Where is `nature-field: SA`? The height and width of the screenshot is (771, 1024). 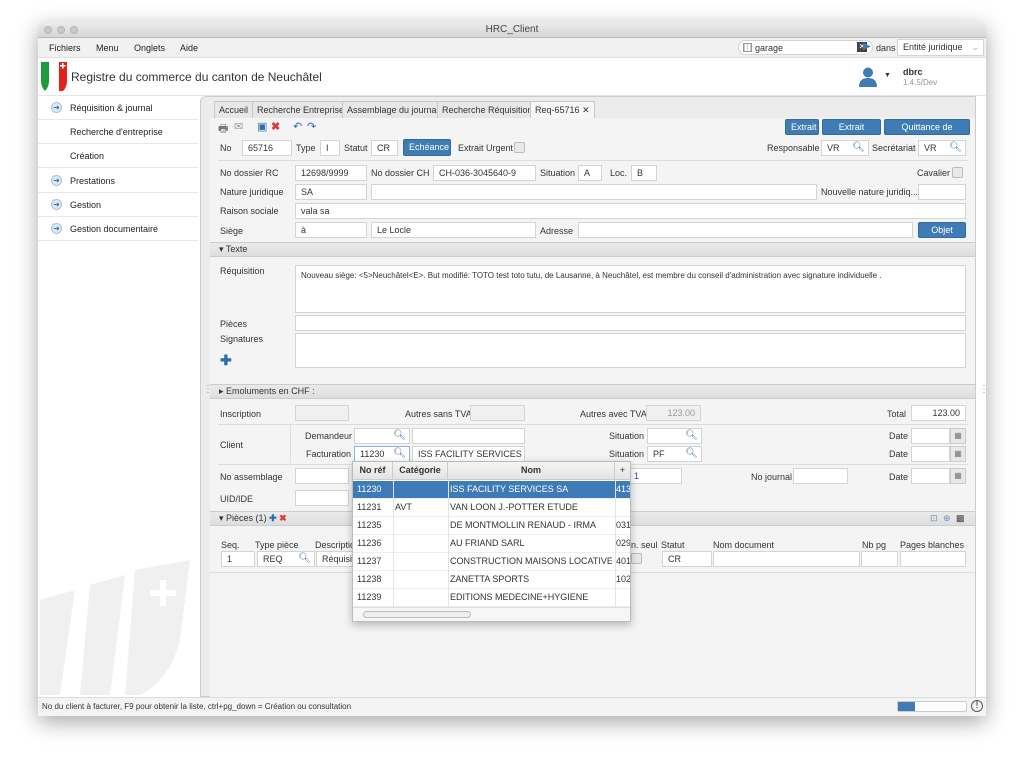
nature-field: SA is located at coordinates (331, 192).